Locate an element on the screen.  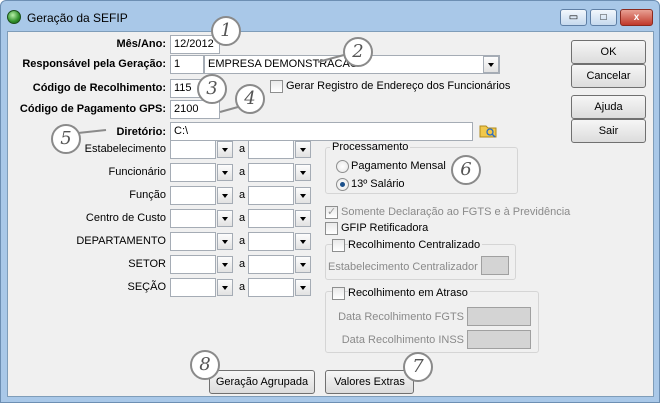
pagamento-mensal-radio is located at coordinates (342, 166).